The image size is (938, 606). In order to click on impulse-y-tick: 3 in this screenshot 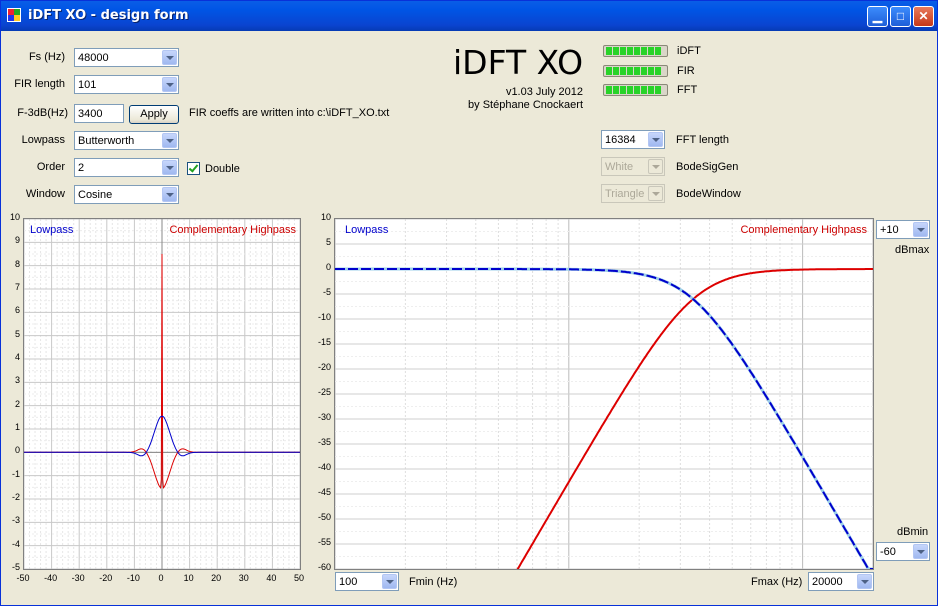, I will do `click(17, 380)`.